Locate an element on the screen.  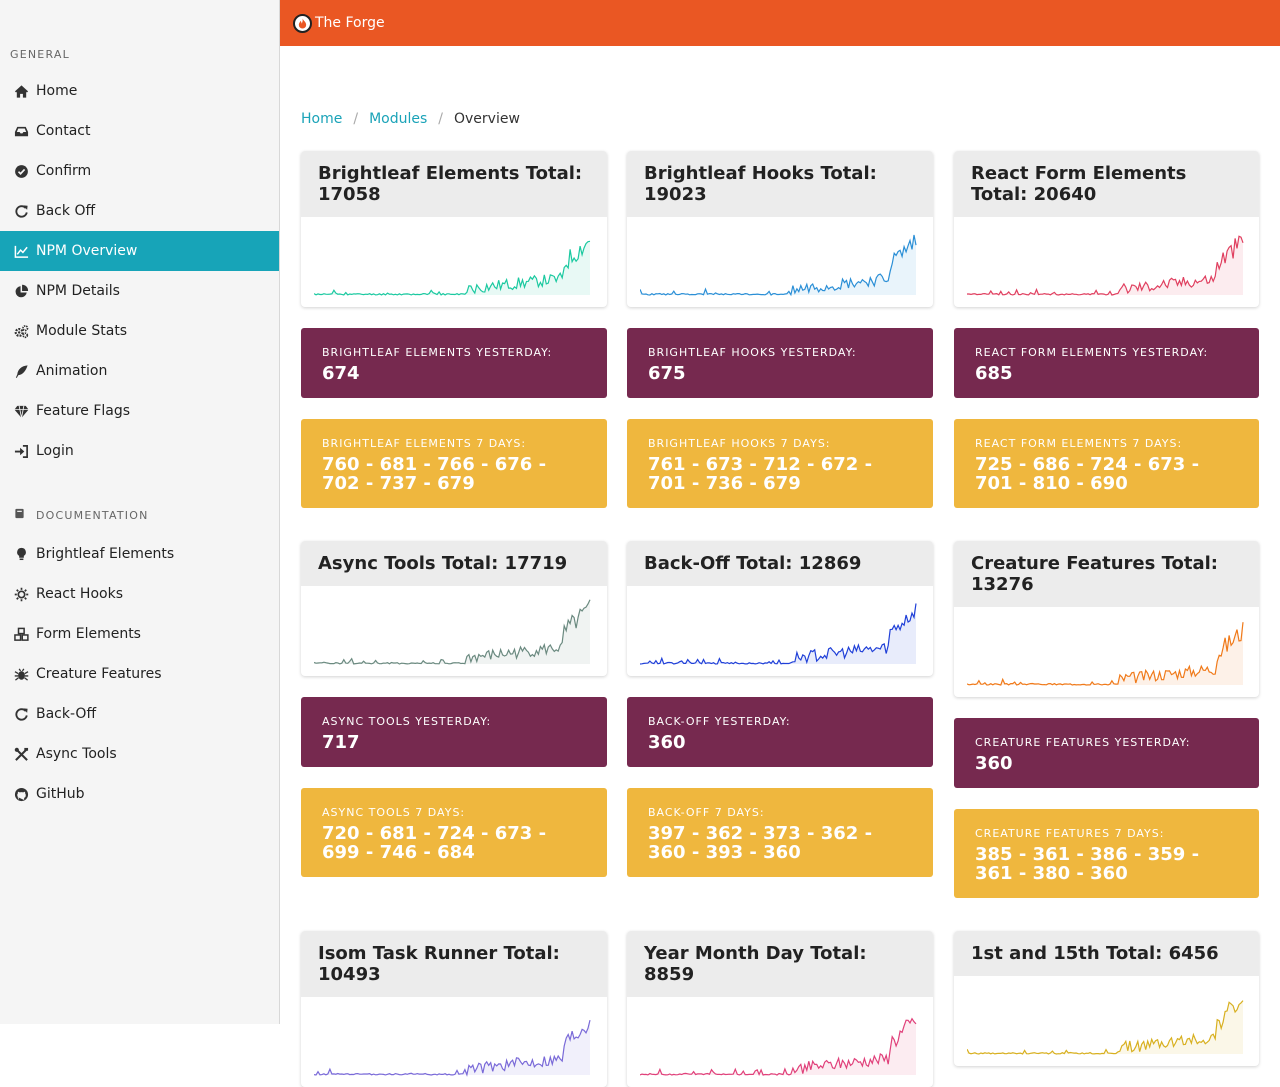
redo-icon is located at coordinates (21, 211).